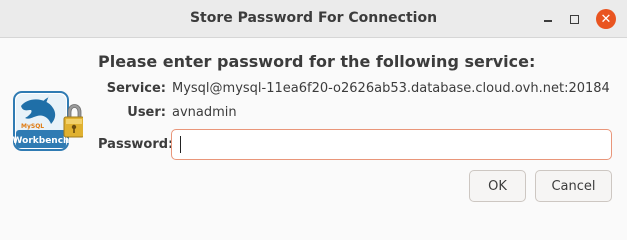  I want to click on ok-button: OK, so click(497, 186).